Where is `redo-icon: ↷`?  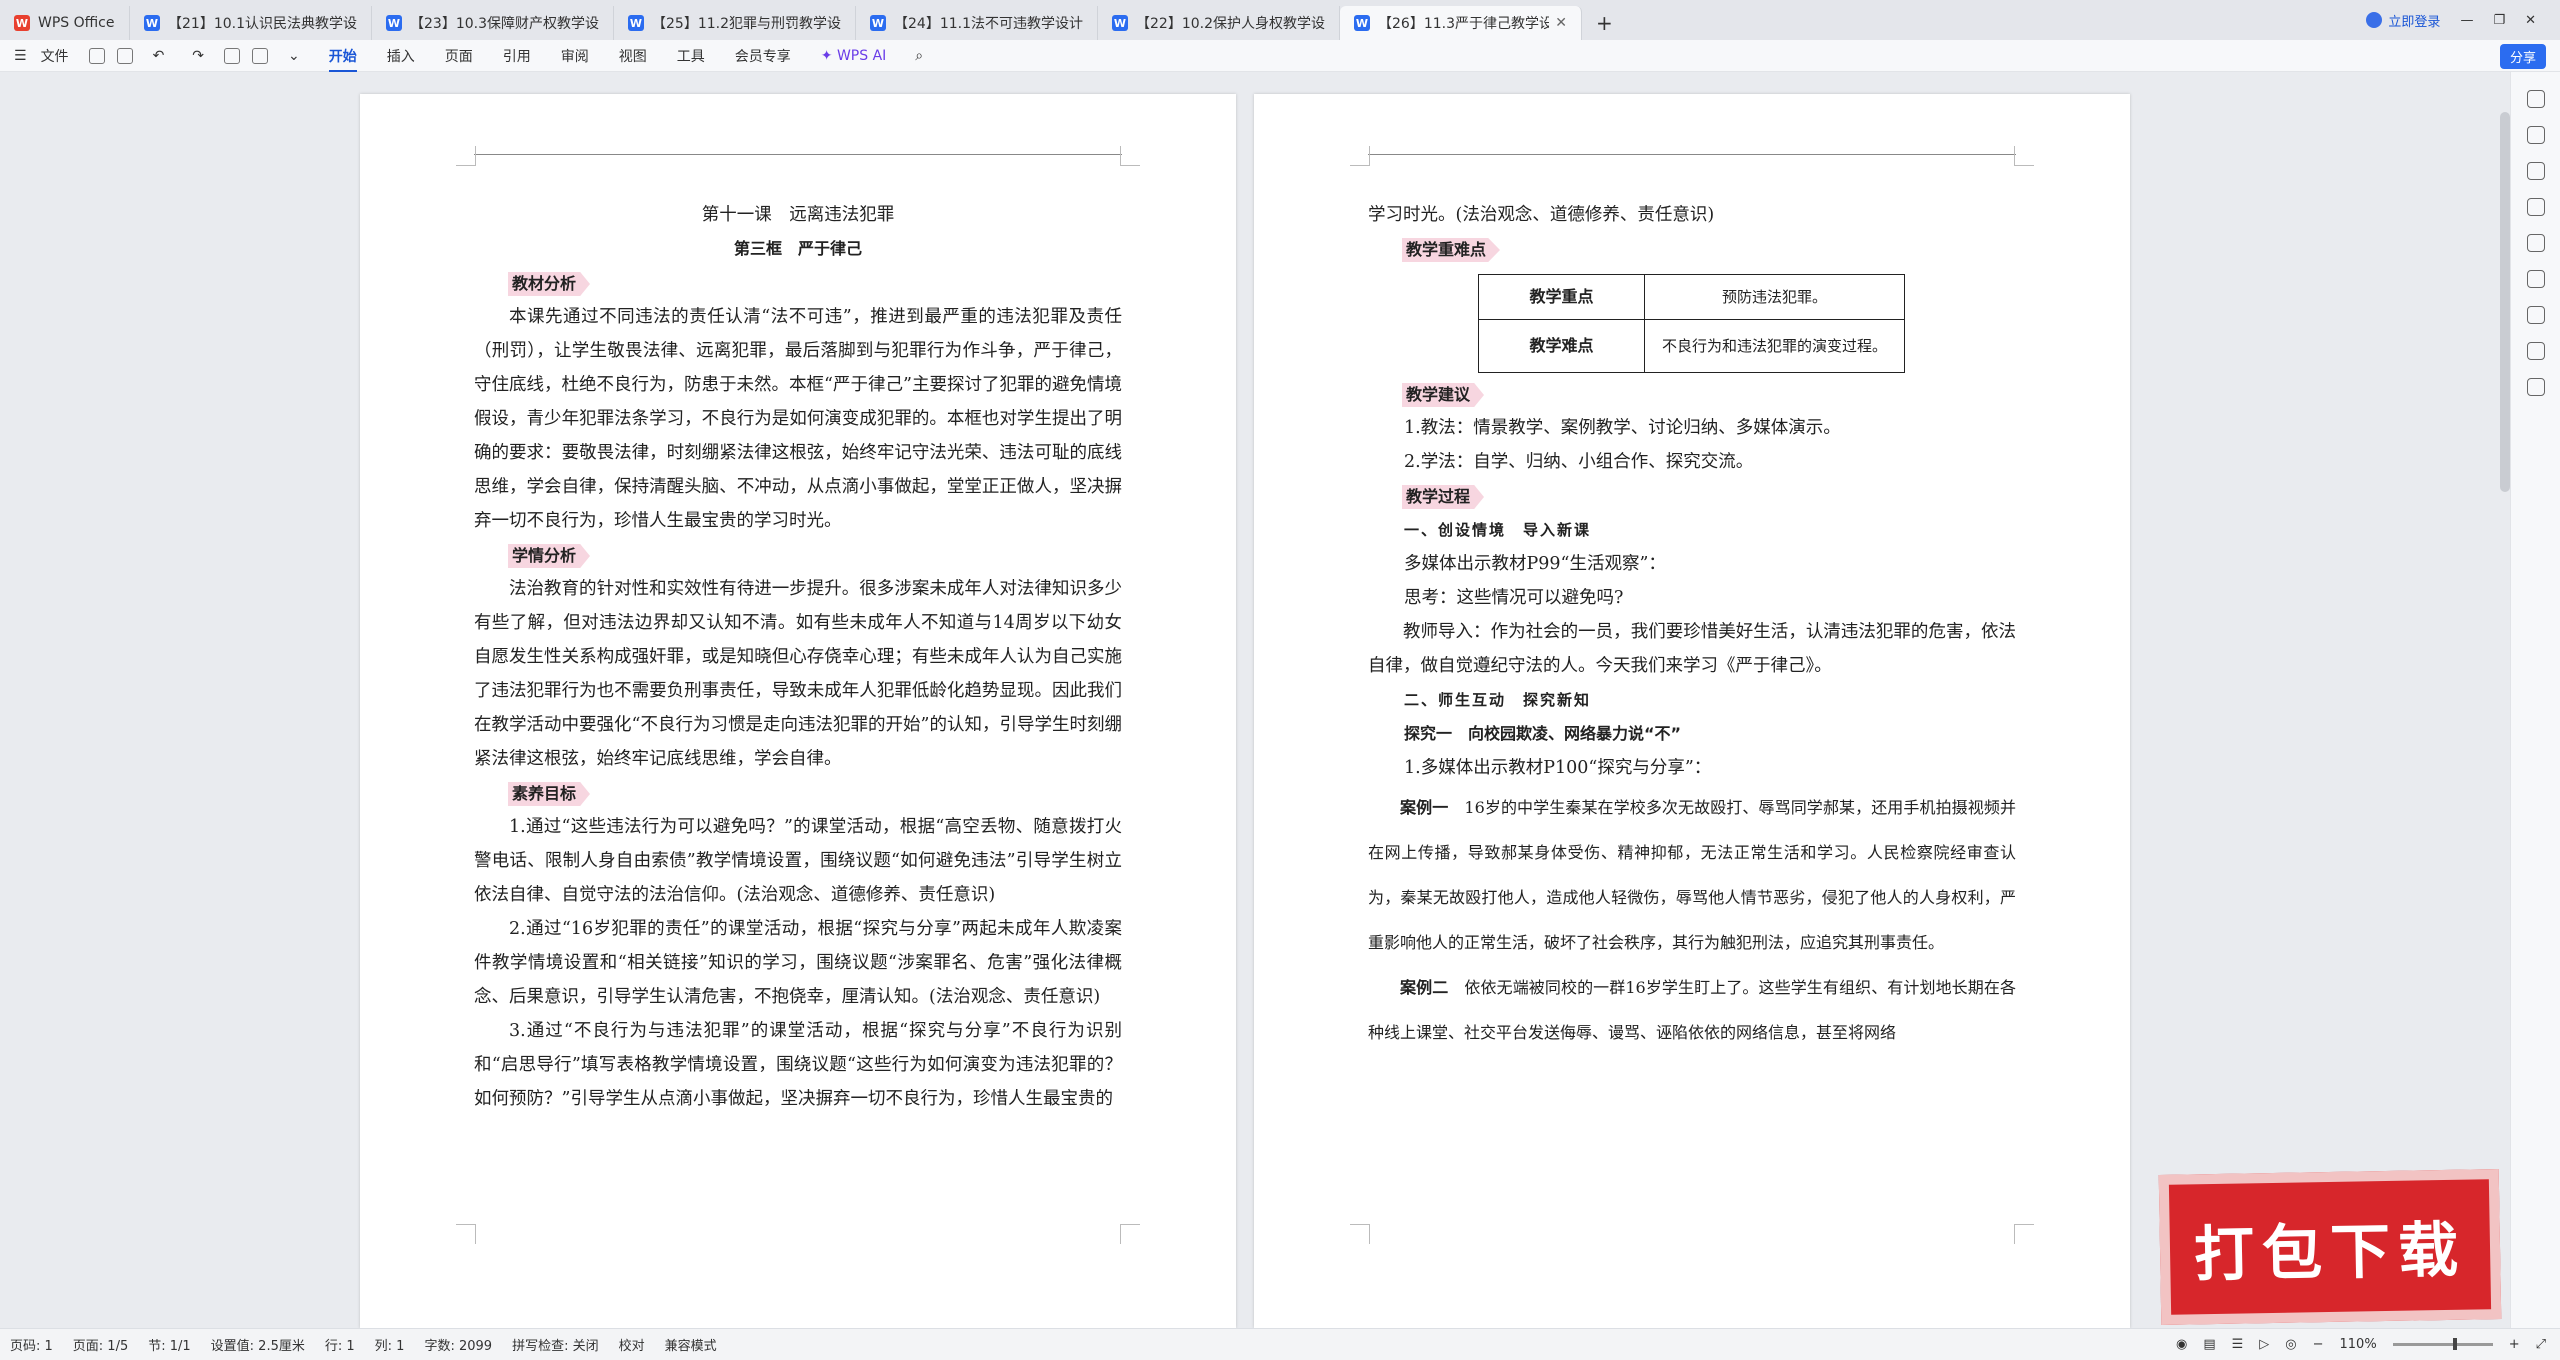
redo-icon: ↷ is located at coordinates (198, 56).